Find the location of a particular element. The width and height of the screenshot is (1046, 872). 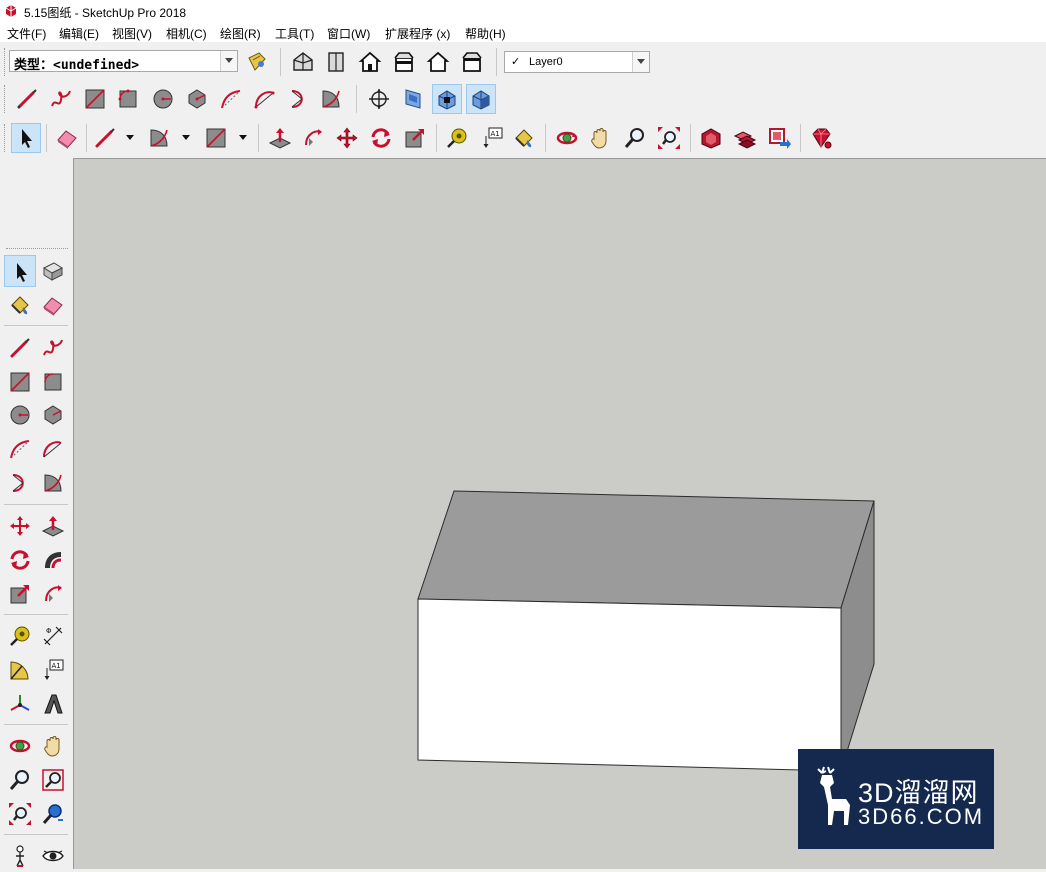

tray-paint-bucket-button is located at coordinates (20, 305).